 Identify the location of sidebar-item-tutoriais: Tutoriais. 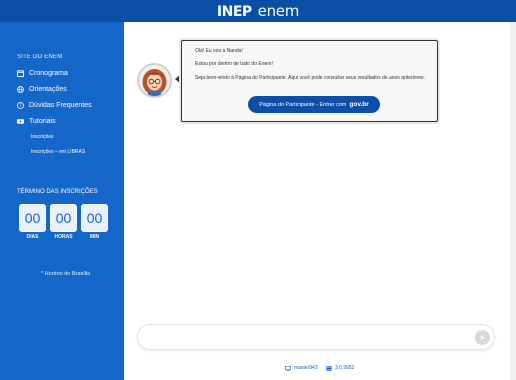
(36, 121).